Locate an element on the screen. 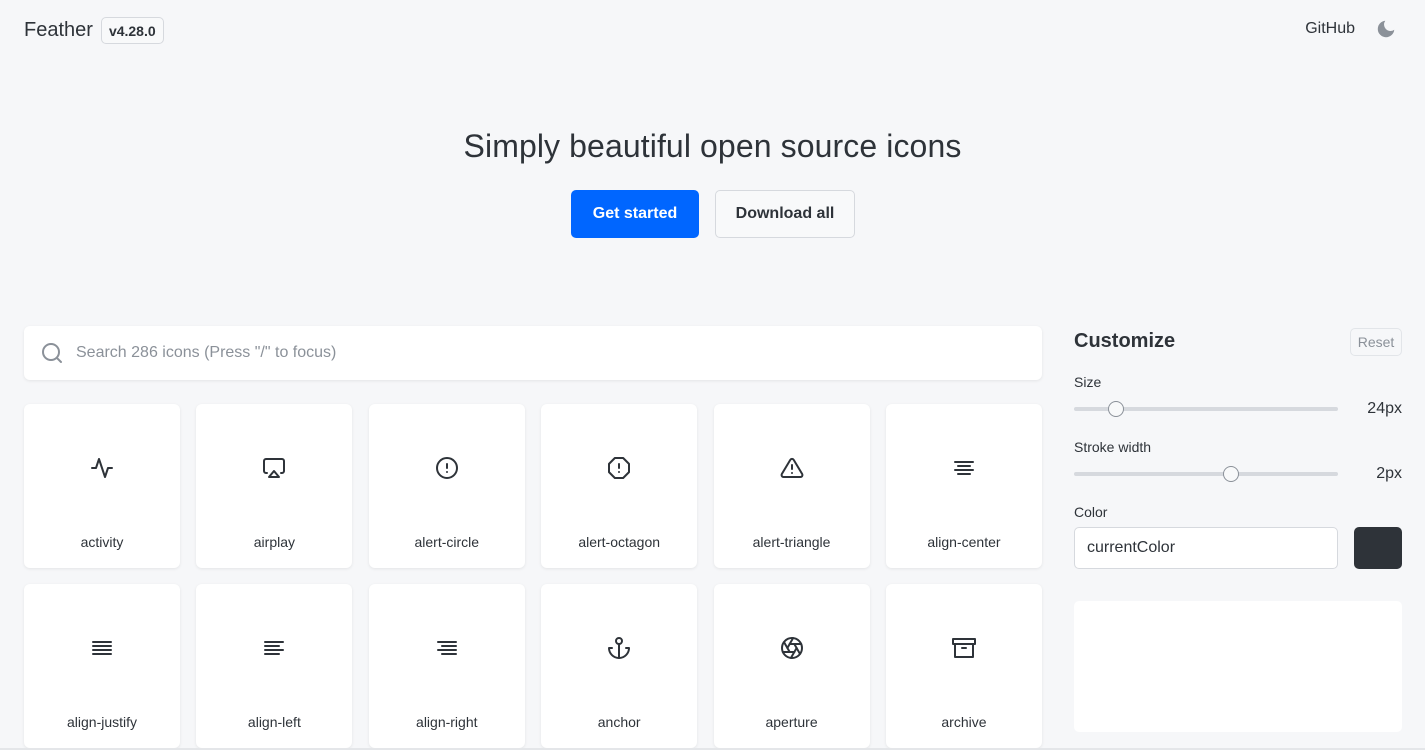  activity-icon is located at coordinates (102, 468).